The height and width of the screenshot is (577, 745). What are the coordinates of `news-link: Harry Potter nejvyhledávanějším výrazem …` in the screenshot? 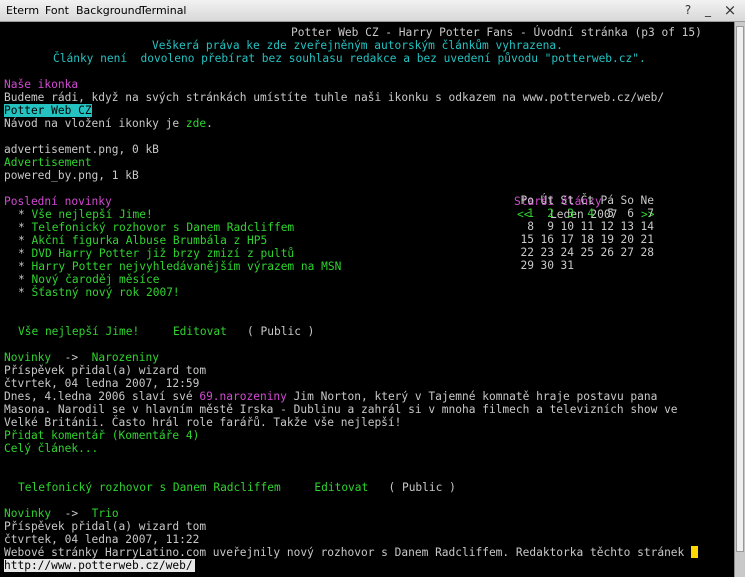 It's located at (186, 266).